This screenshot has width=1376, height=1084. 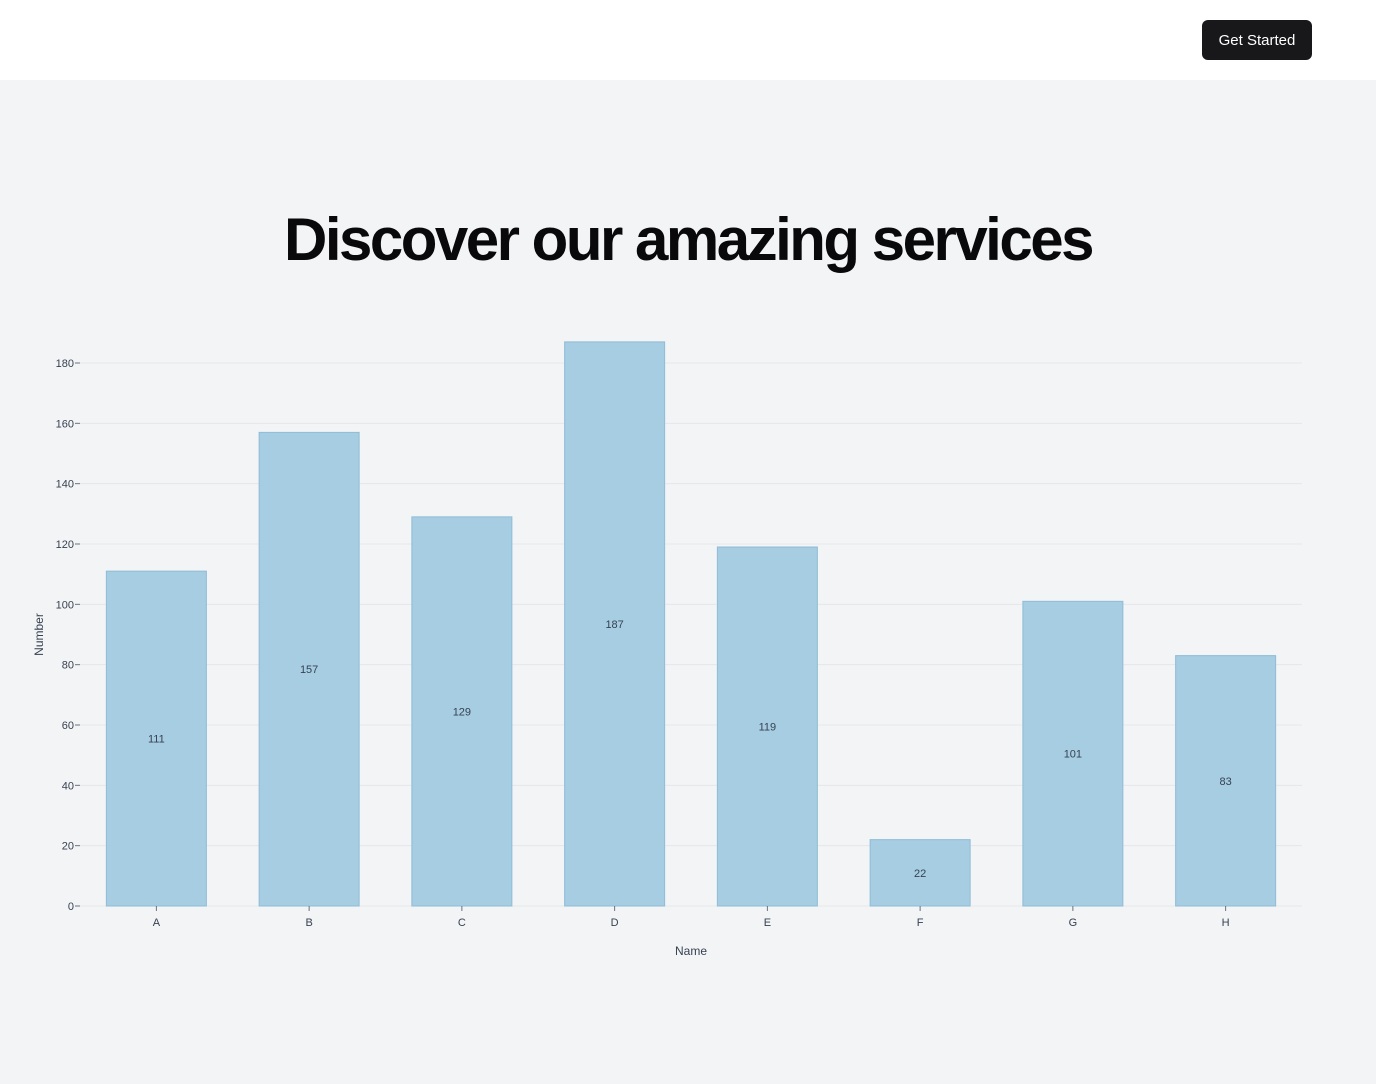 What do you see at coordinates (614, 625) in the screenshot?
I see `bar-value-label: 187` at bounding box center [614, 625].